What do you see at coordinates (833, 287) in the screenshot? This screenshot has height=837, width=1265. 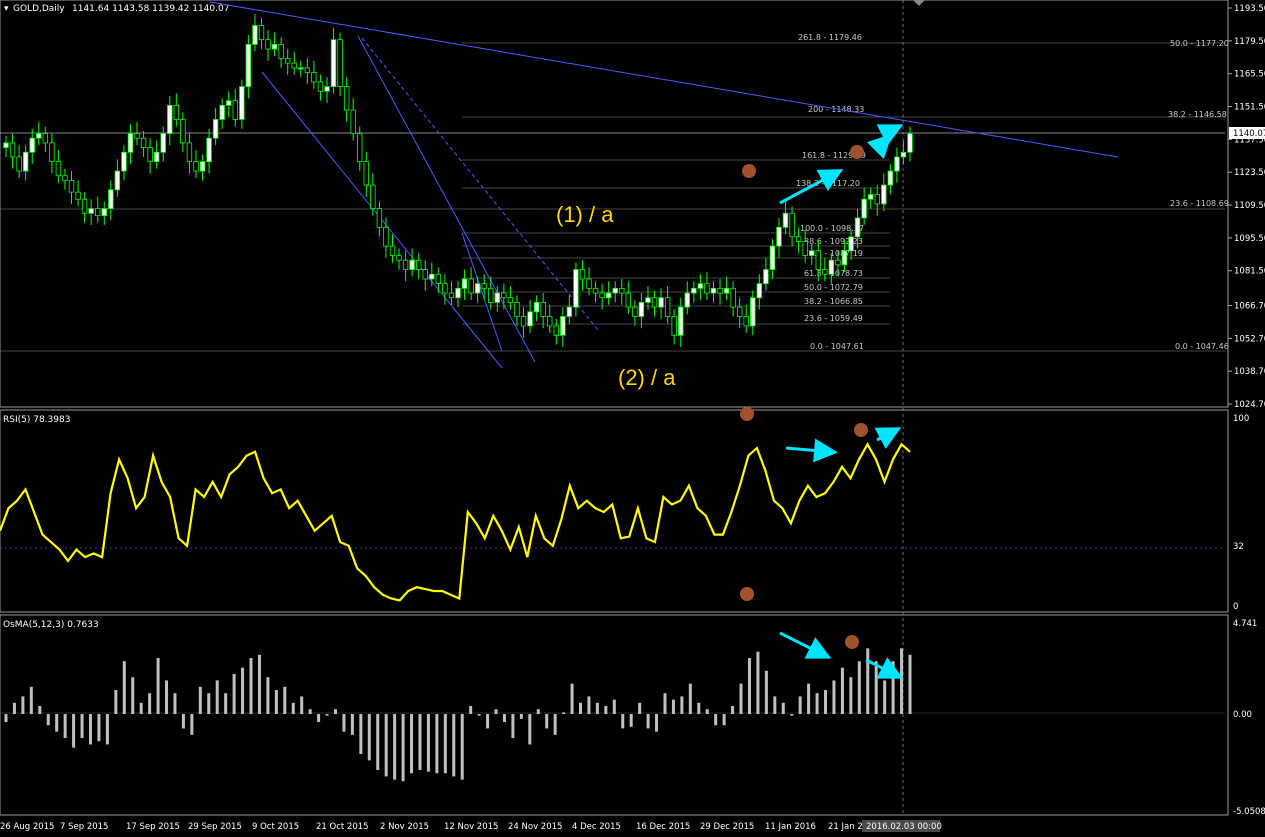 I see `fib-label: 50.0 - 1072.79` at bounding box center [833, 287].